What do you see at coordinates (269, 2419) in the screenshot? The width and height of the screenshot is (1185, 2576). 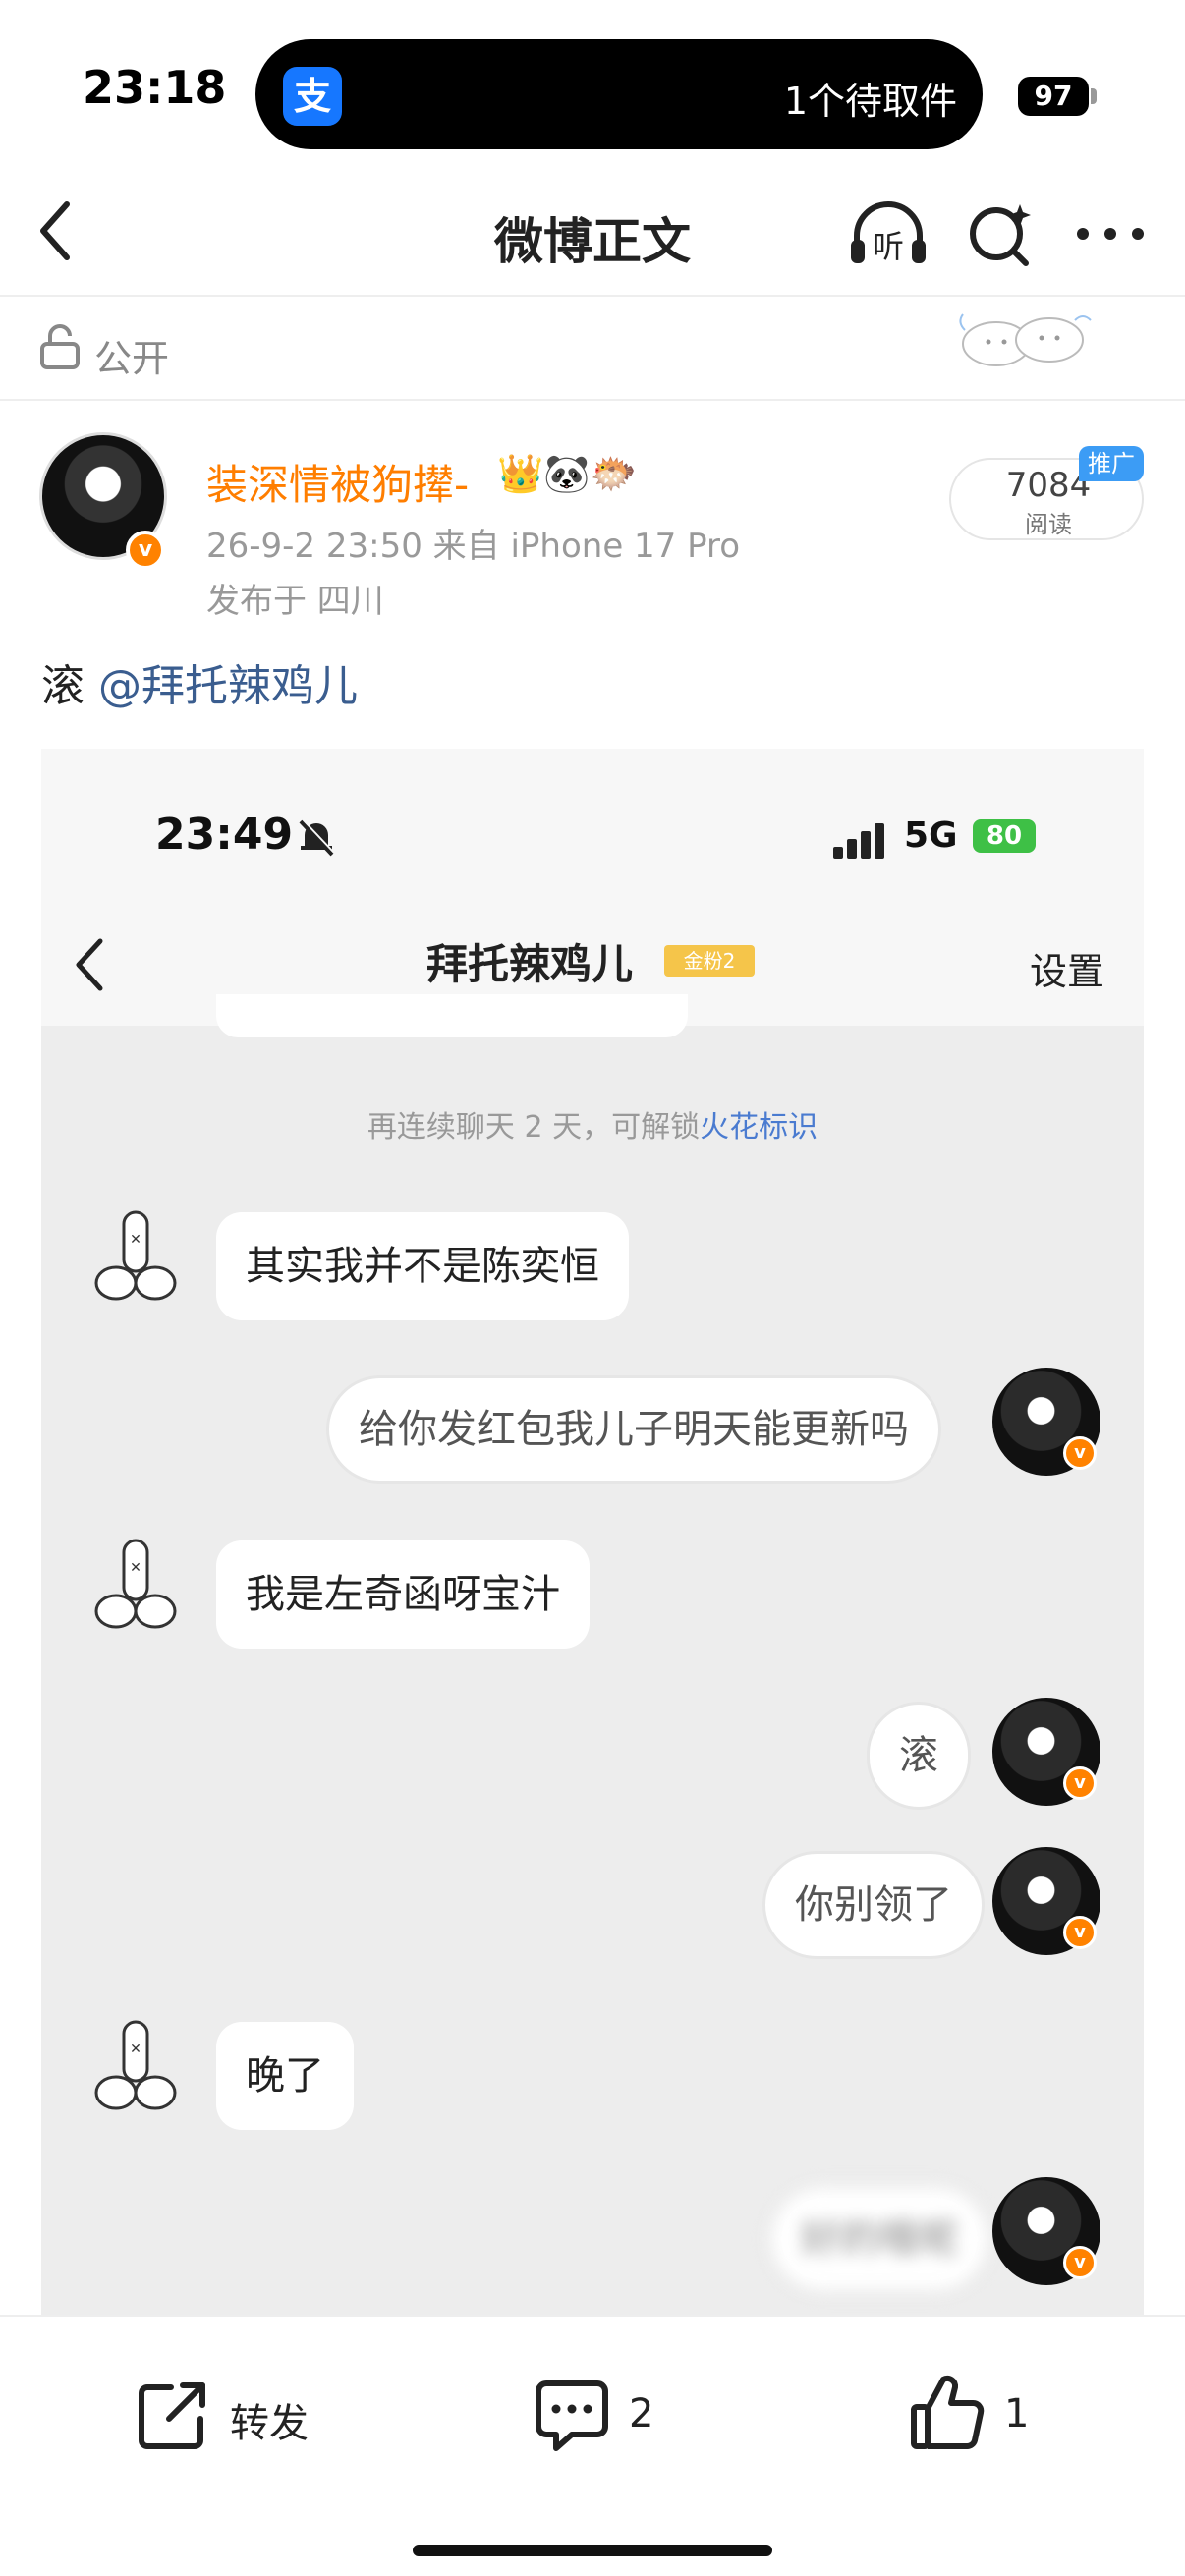 I see `repost-button: 转发` at bounding box center [269, 2419].